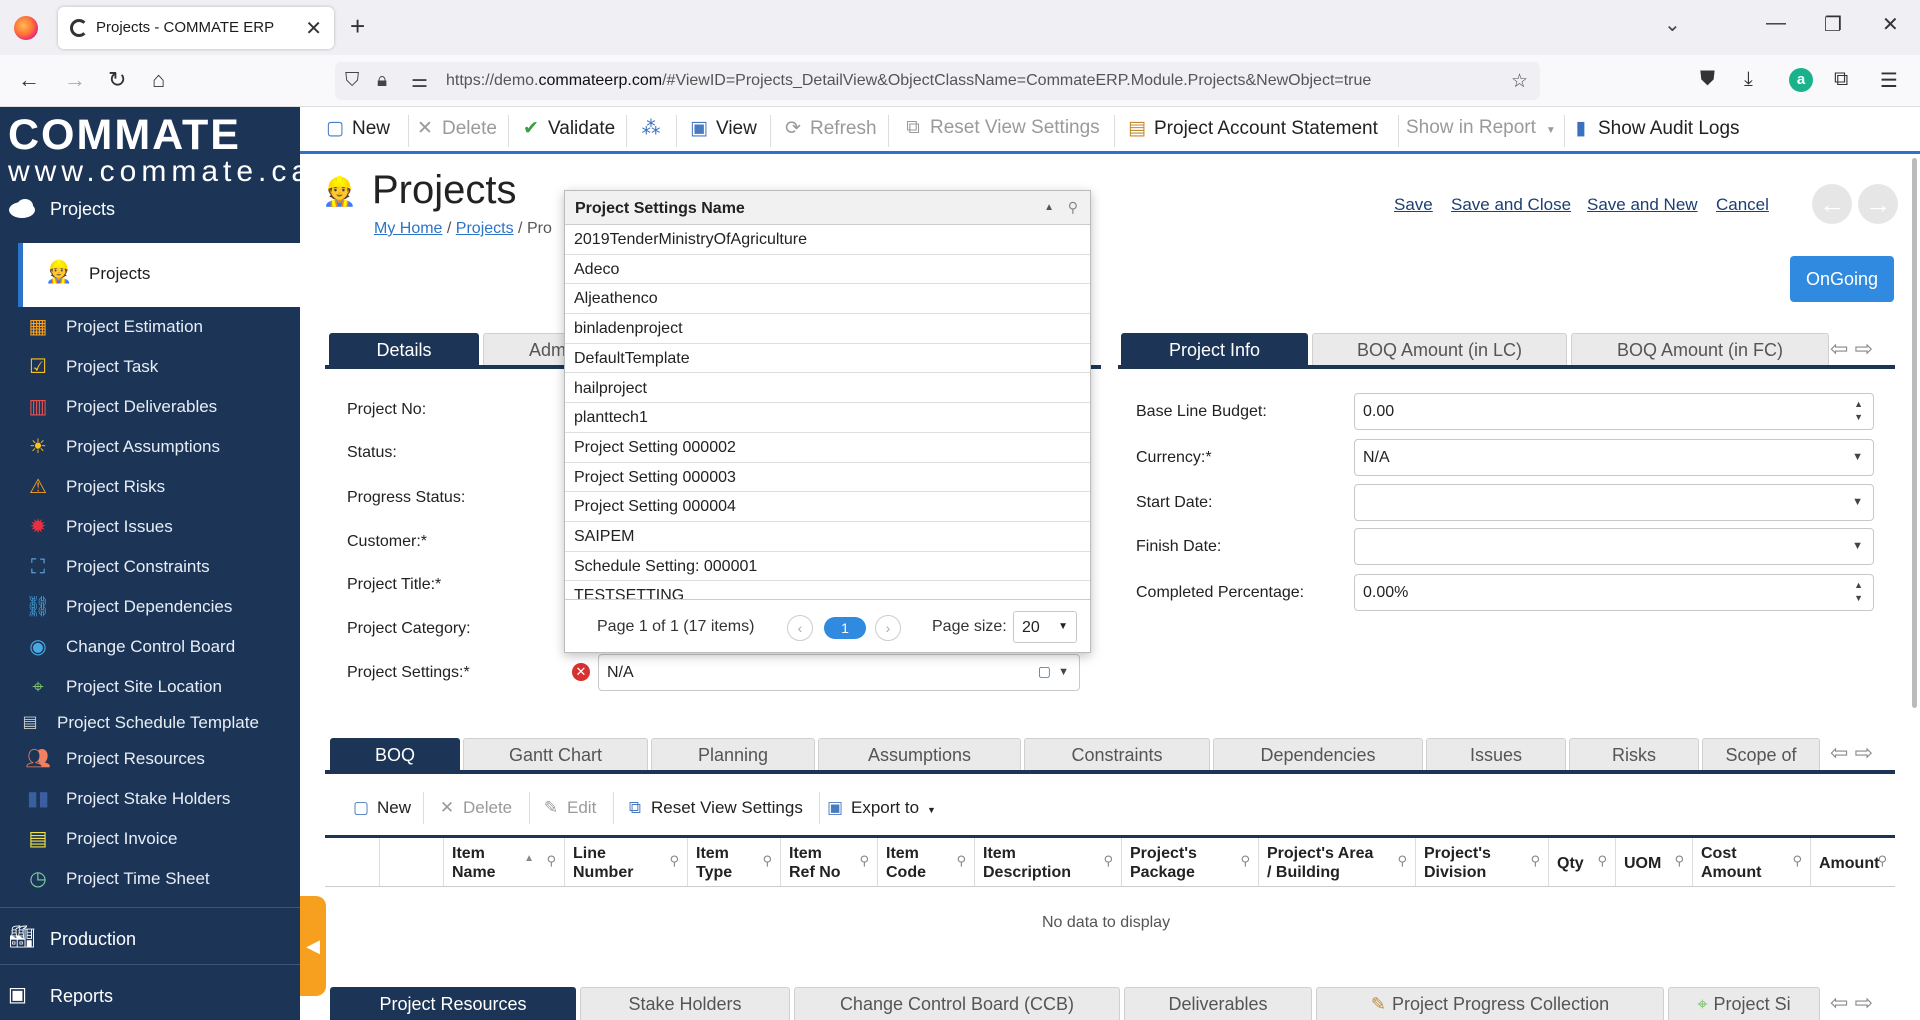 The width and height of the screenshot is (1920, 1020). Describe the element at coordinates (404, 349) in the screenshot. I see `tab-details: Details` at that location.